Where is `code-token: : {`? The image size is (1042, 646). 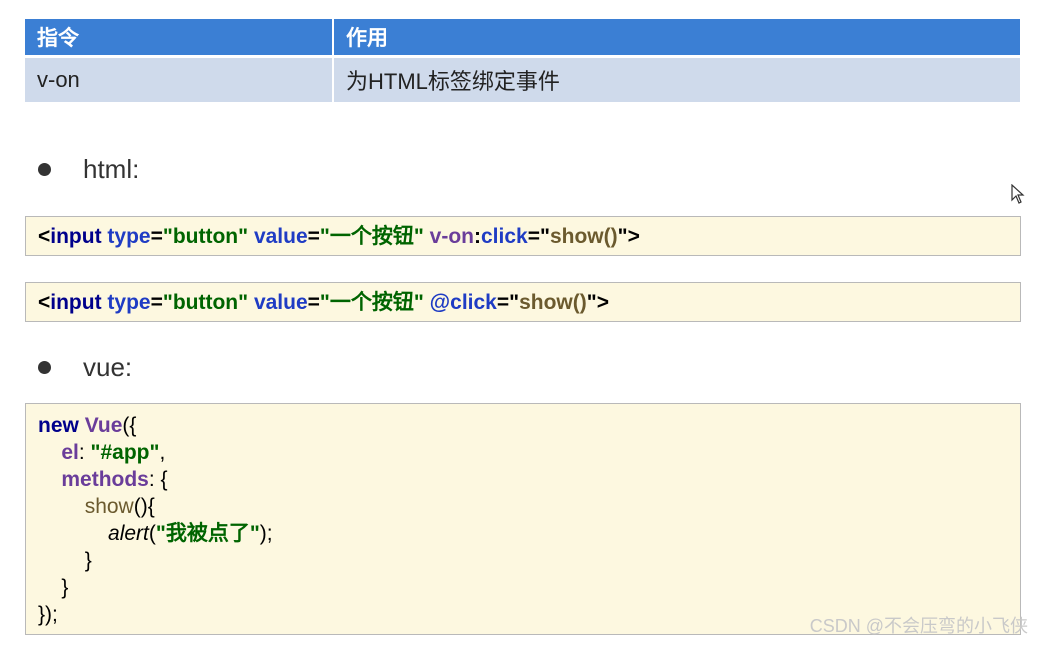 code-token: : { is located at coordinates (158, 479).